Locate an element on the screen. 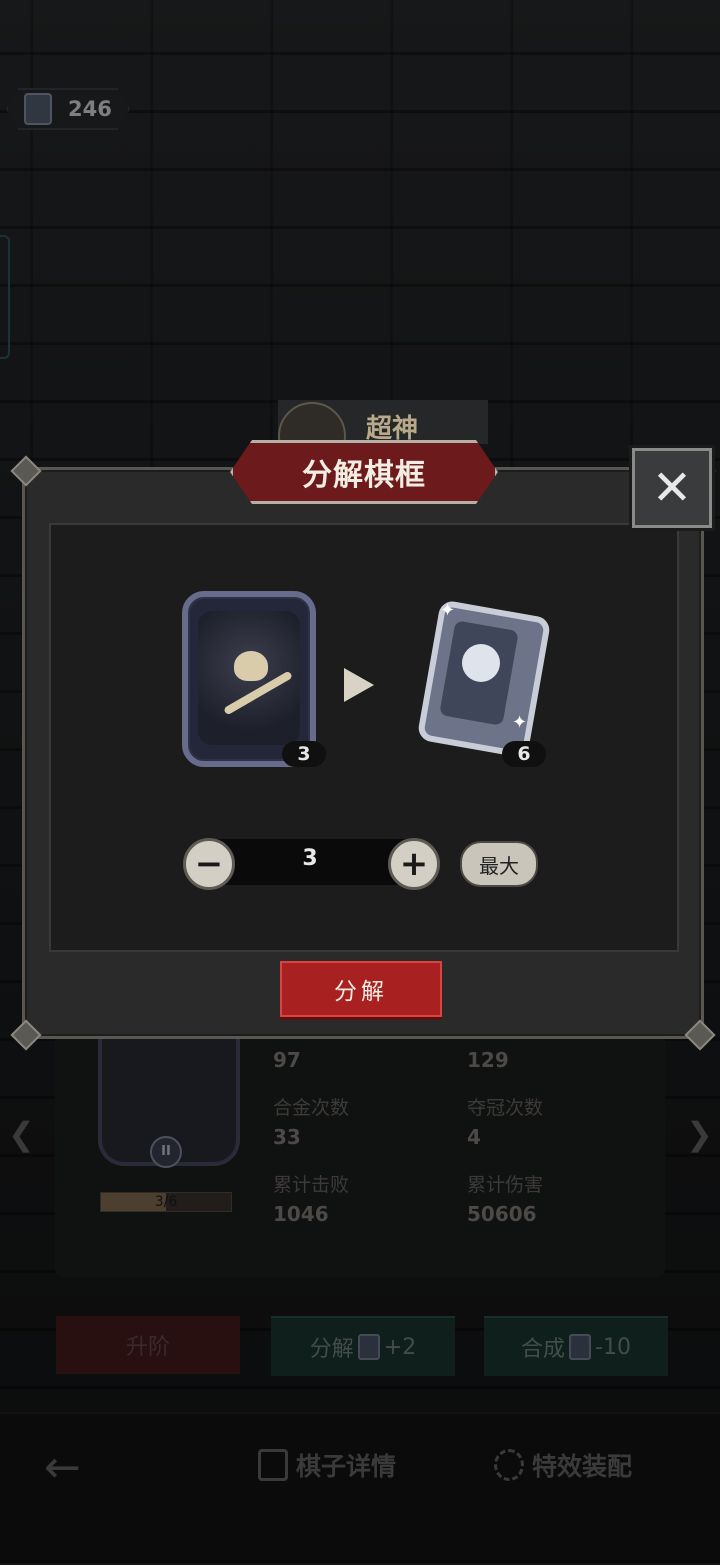 The image size is (720, 1565). max-button: 最大 is located at coordinates (499, 864).